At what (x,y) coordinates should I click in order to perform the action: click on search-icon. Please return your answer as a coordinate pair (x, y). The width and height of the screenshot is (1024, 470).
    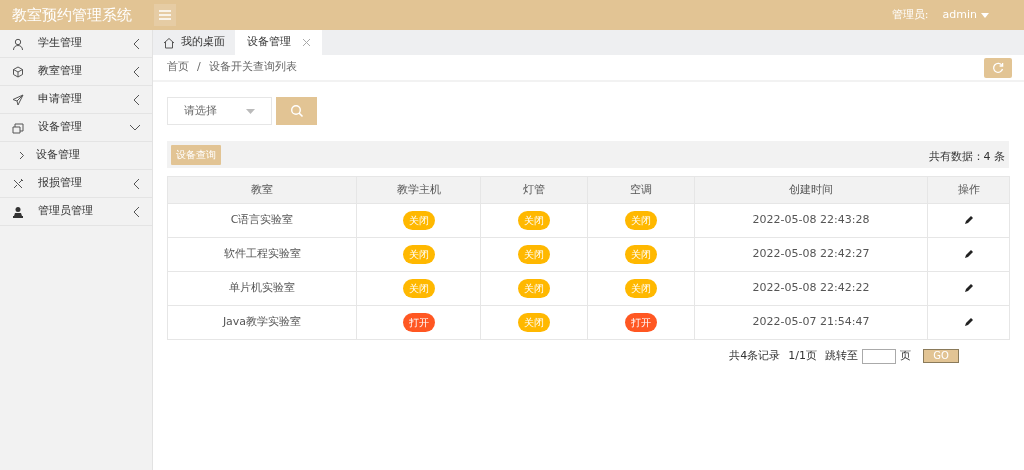
    Looking at the image, I should click on (296, 111).